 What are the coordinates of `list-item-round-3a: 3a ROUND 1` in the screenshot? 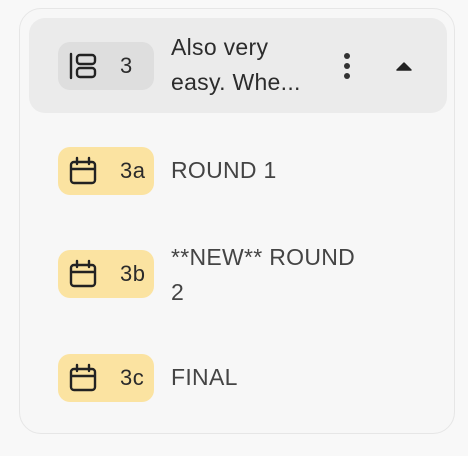 It's located at (238, 171).